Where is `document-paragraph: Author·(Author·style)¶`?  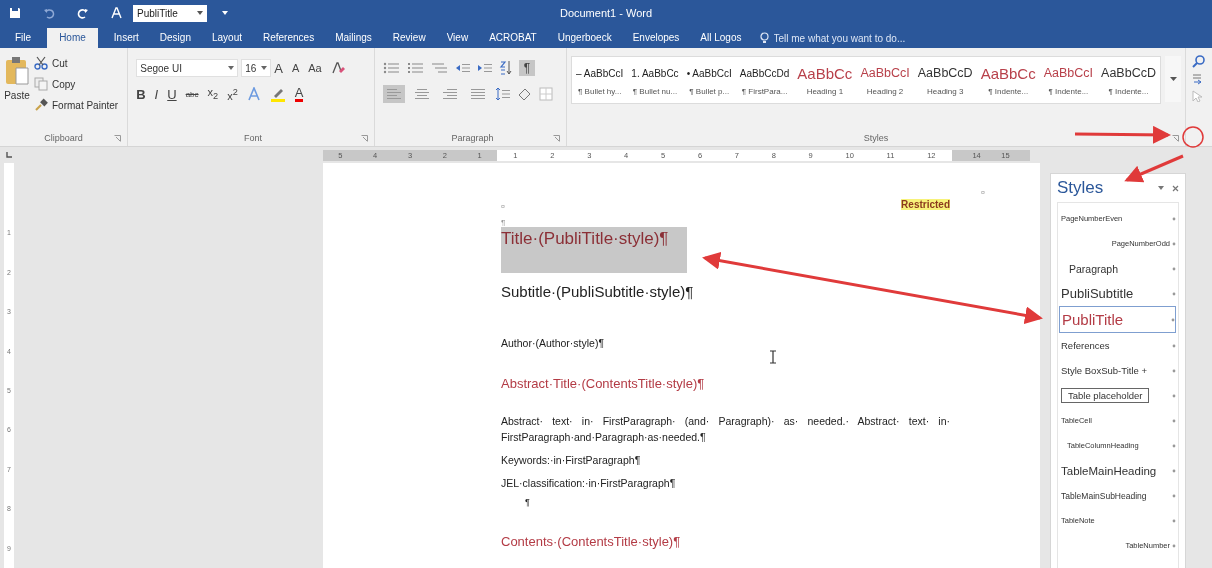
document-paragraph: Author·(Author·style)¶ is located at coordinates (553, 343).